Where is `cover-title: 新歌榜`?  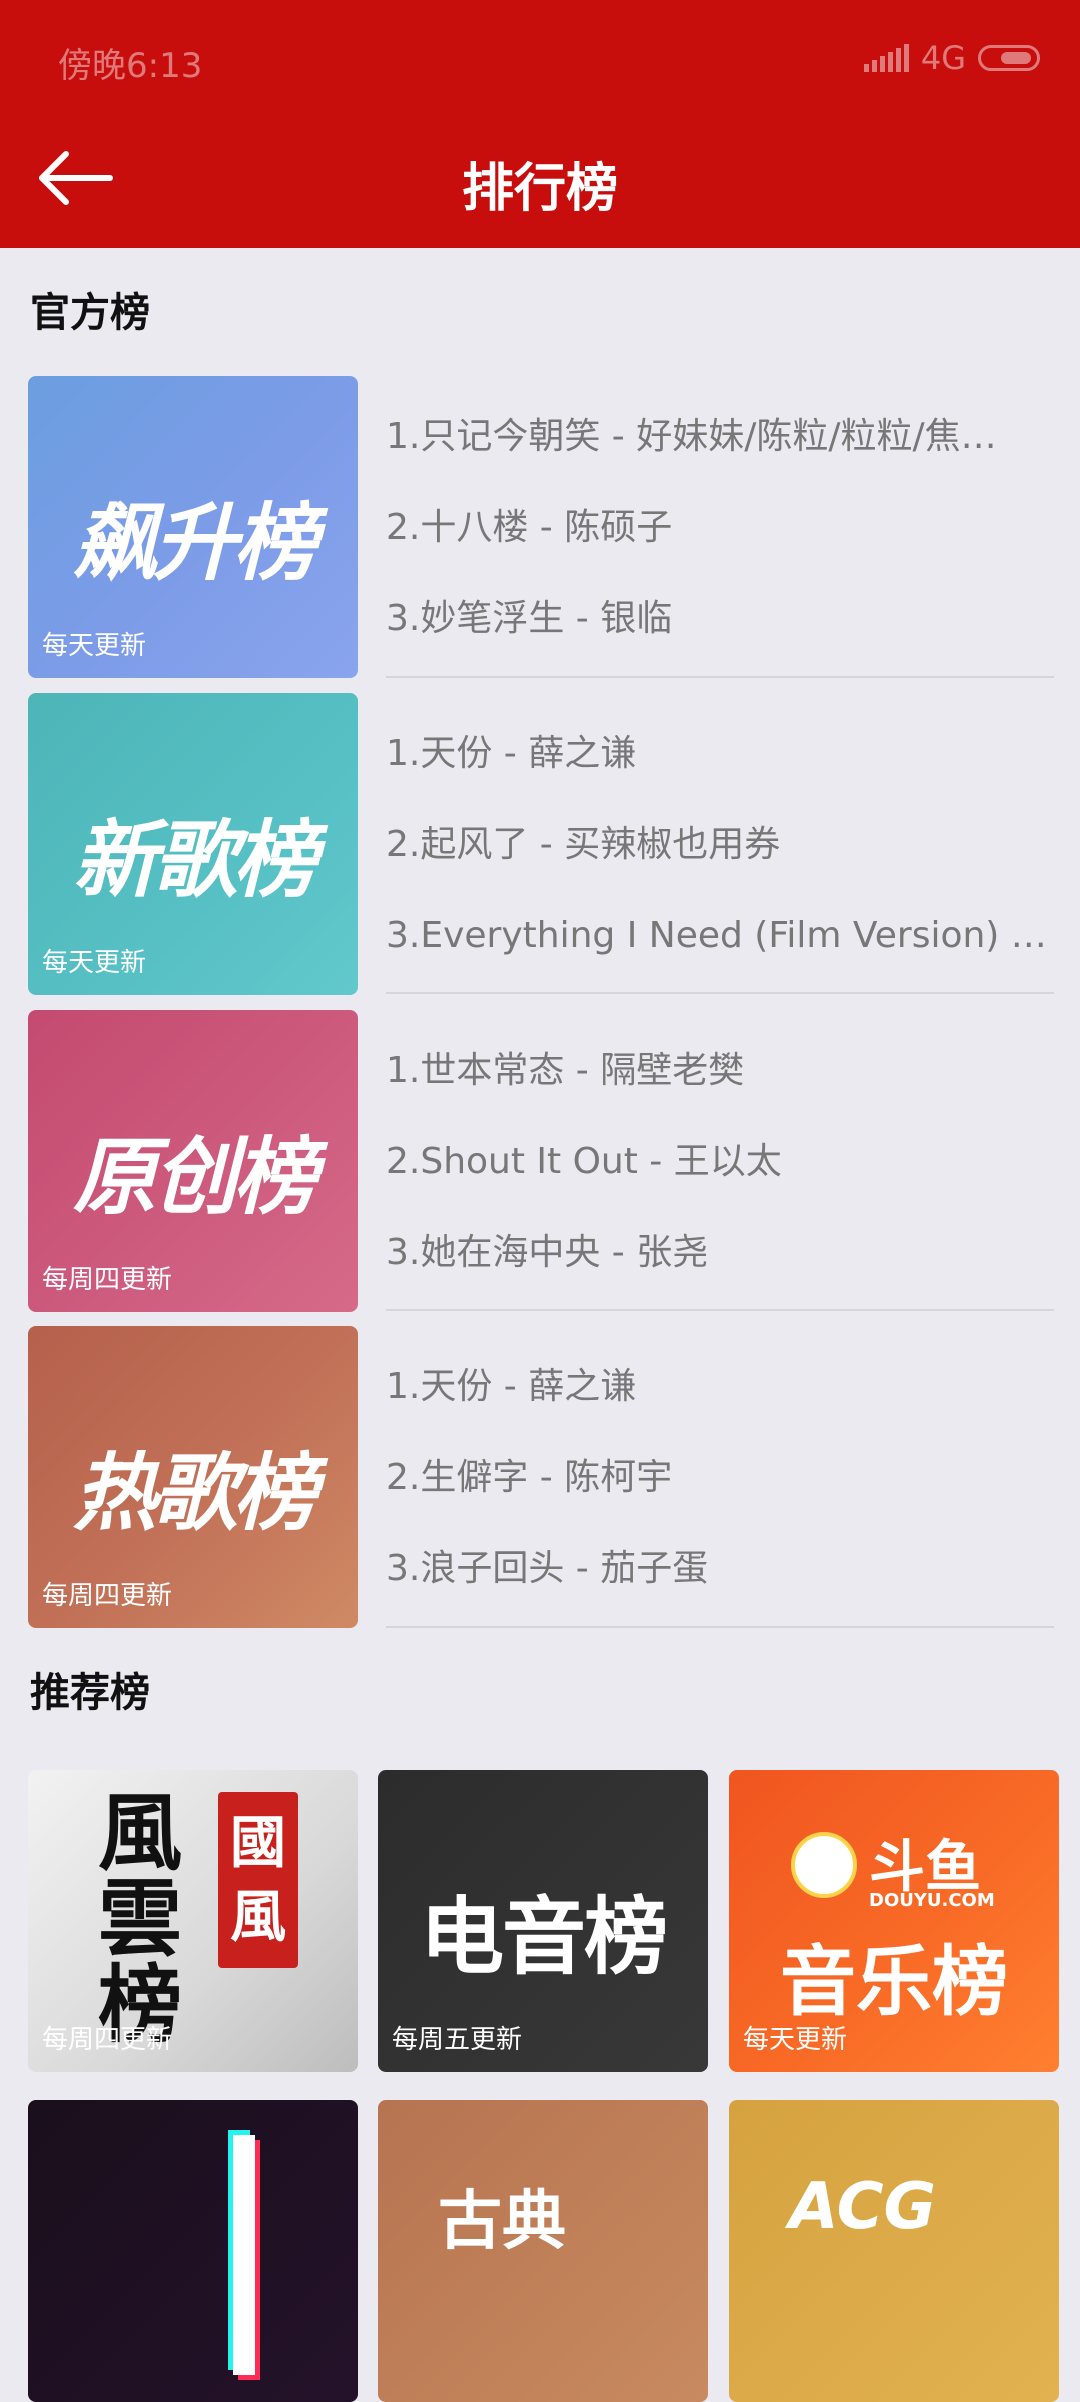 cover-title: 新歌榜 is located at coordinates (194, 860).